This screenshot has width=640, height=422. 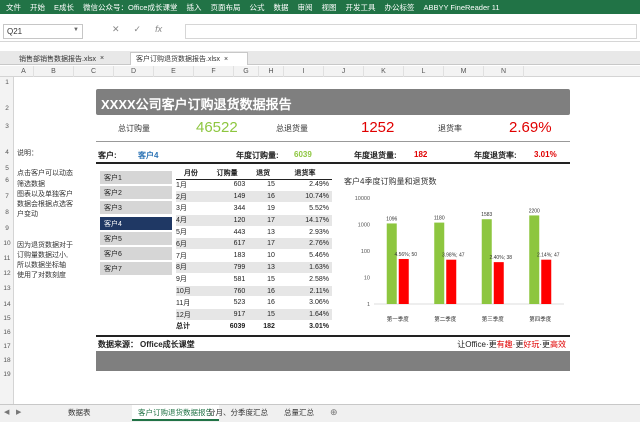 I want to click on ribbon-tab: 办公标签, so click(x=403, y=7).